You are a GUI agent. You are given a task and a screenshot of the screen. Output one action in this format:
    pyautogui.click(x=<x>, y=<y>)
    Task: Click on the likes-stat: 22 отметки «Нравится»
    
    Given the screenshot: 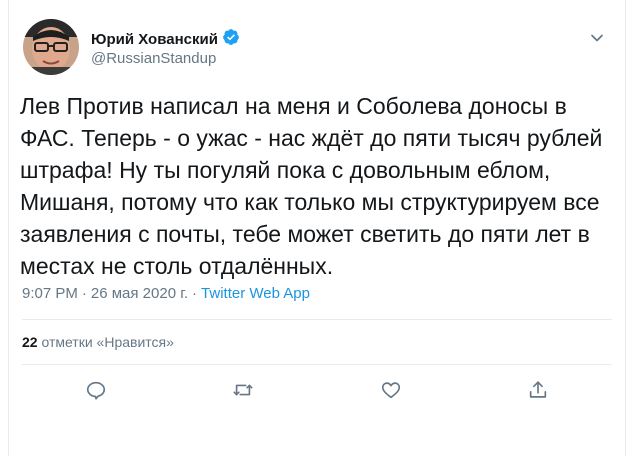 What is the action you would take?
    pyautogui.click(x=98, y=342)
    